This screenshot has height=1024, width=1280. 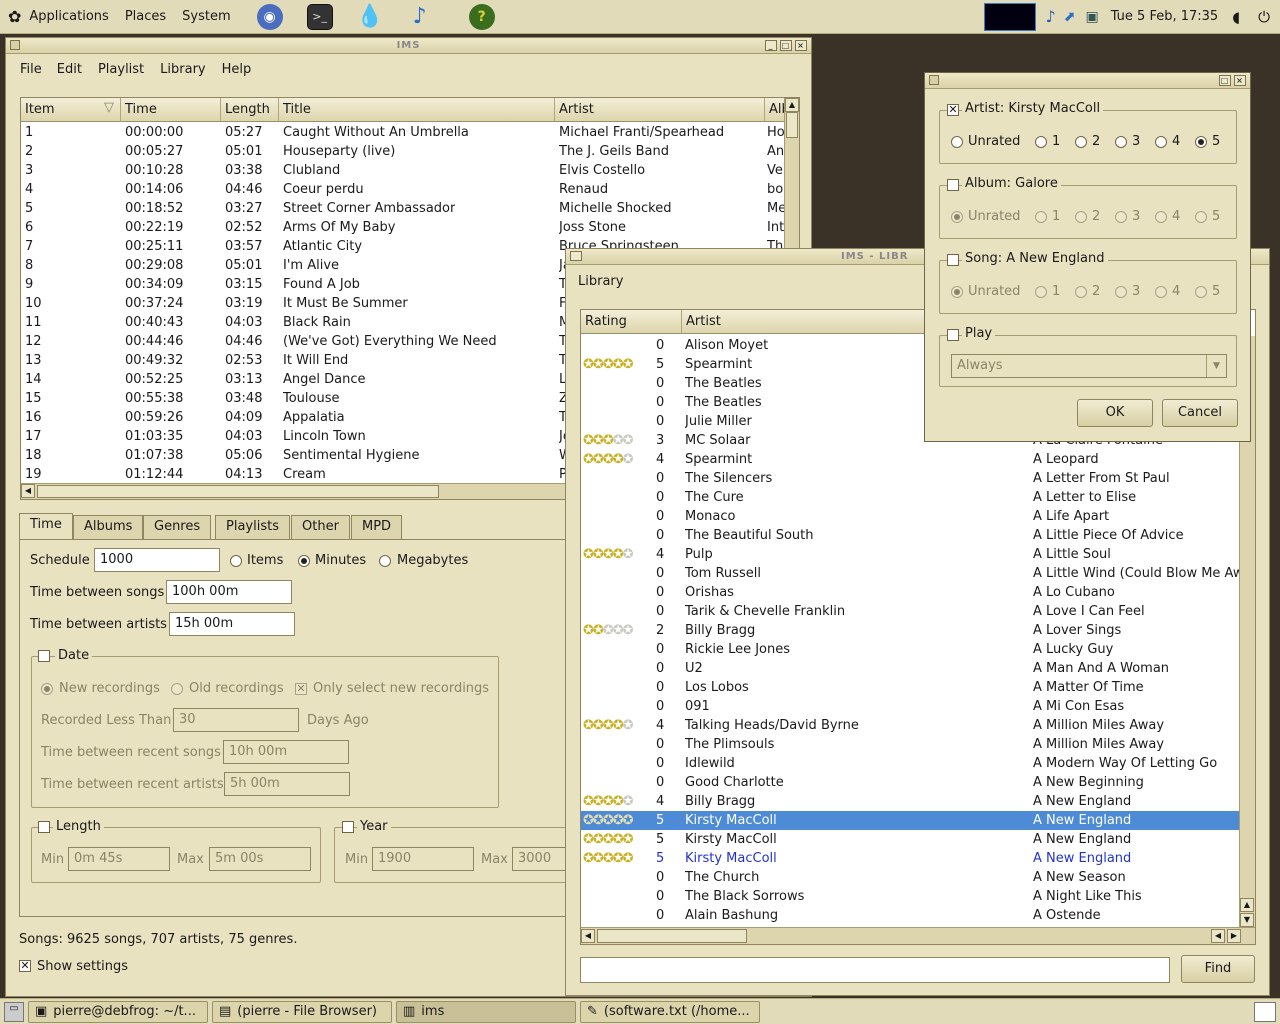 I want to click on scroll-thumb, so click(x=792, y=125).